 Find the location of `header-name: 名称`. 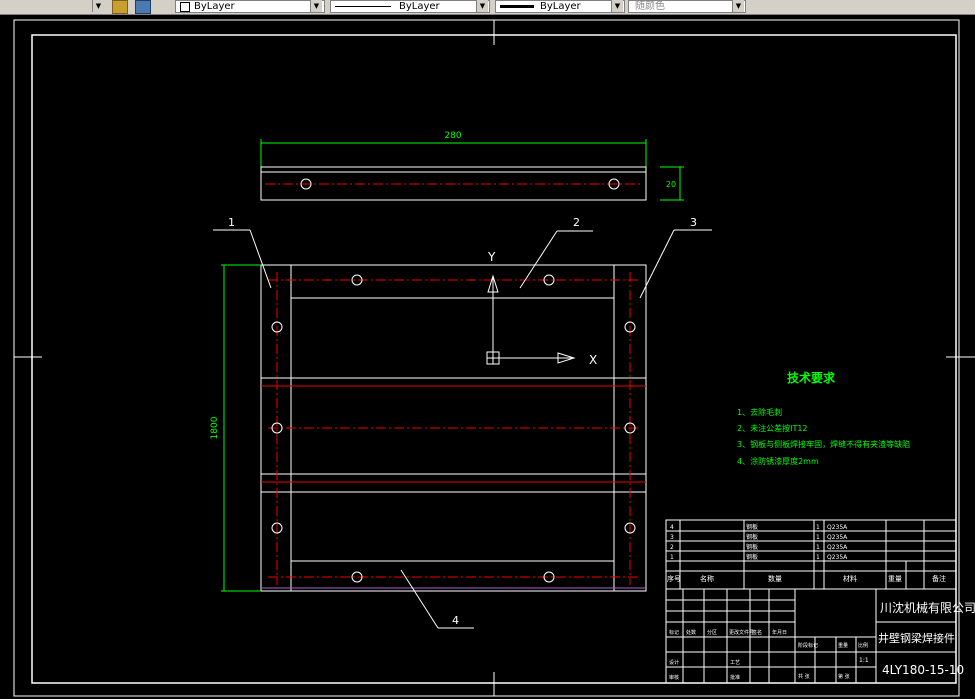

header-name: 名称 is located at coordinates (707, 578).